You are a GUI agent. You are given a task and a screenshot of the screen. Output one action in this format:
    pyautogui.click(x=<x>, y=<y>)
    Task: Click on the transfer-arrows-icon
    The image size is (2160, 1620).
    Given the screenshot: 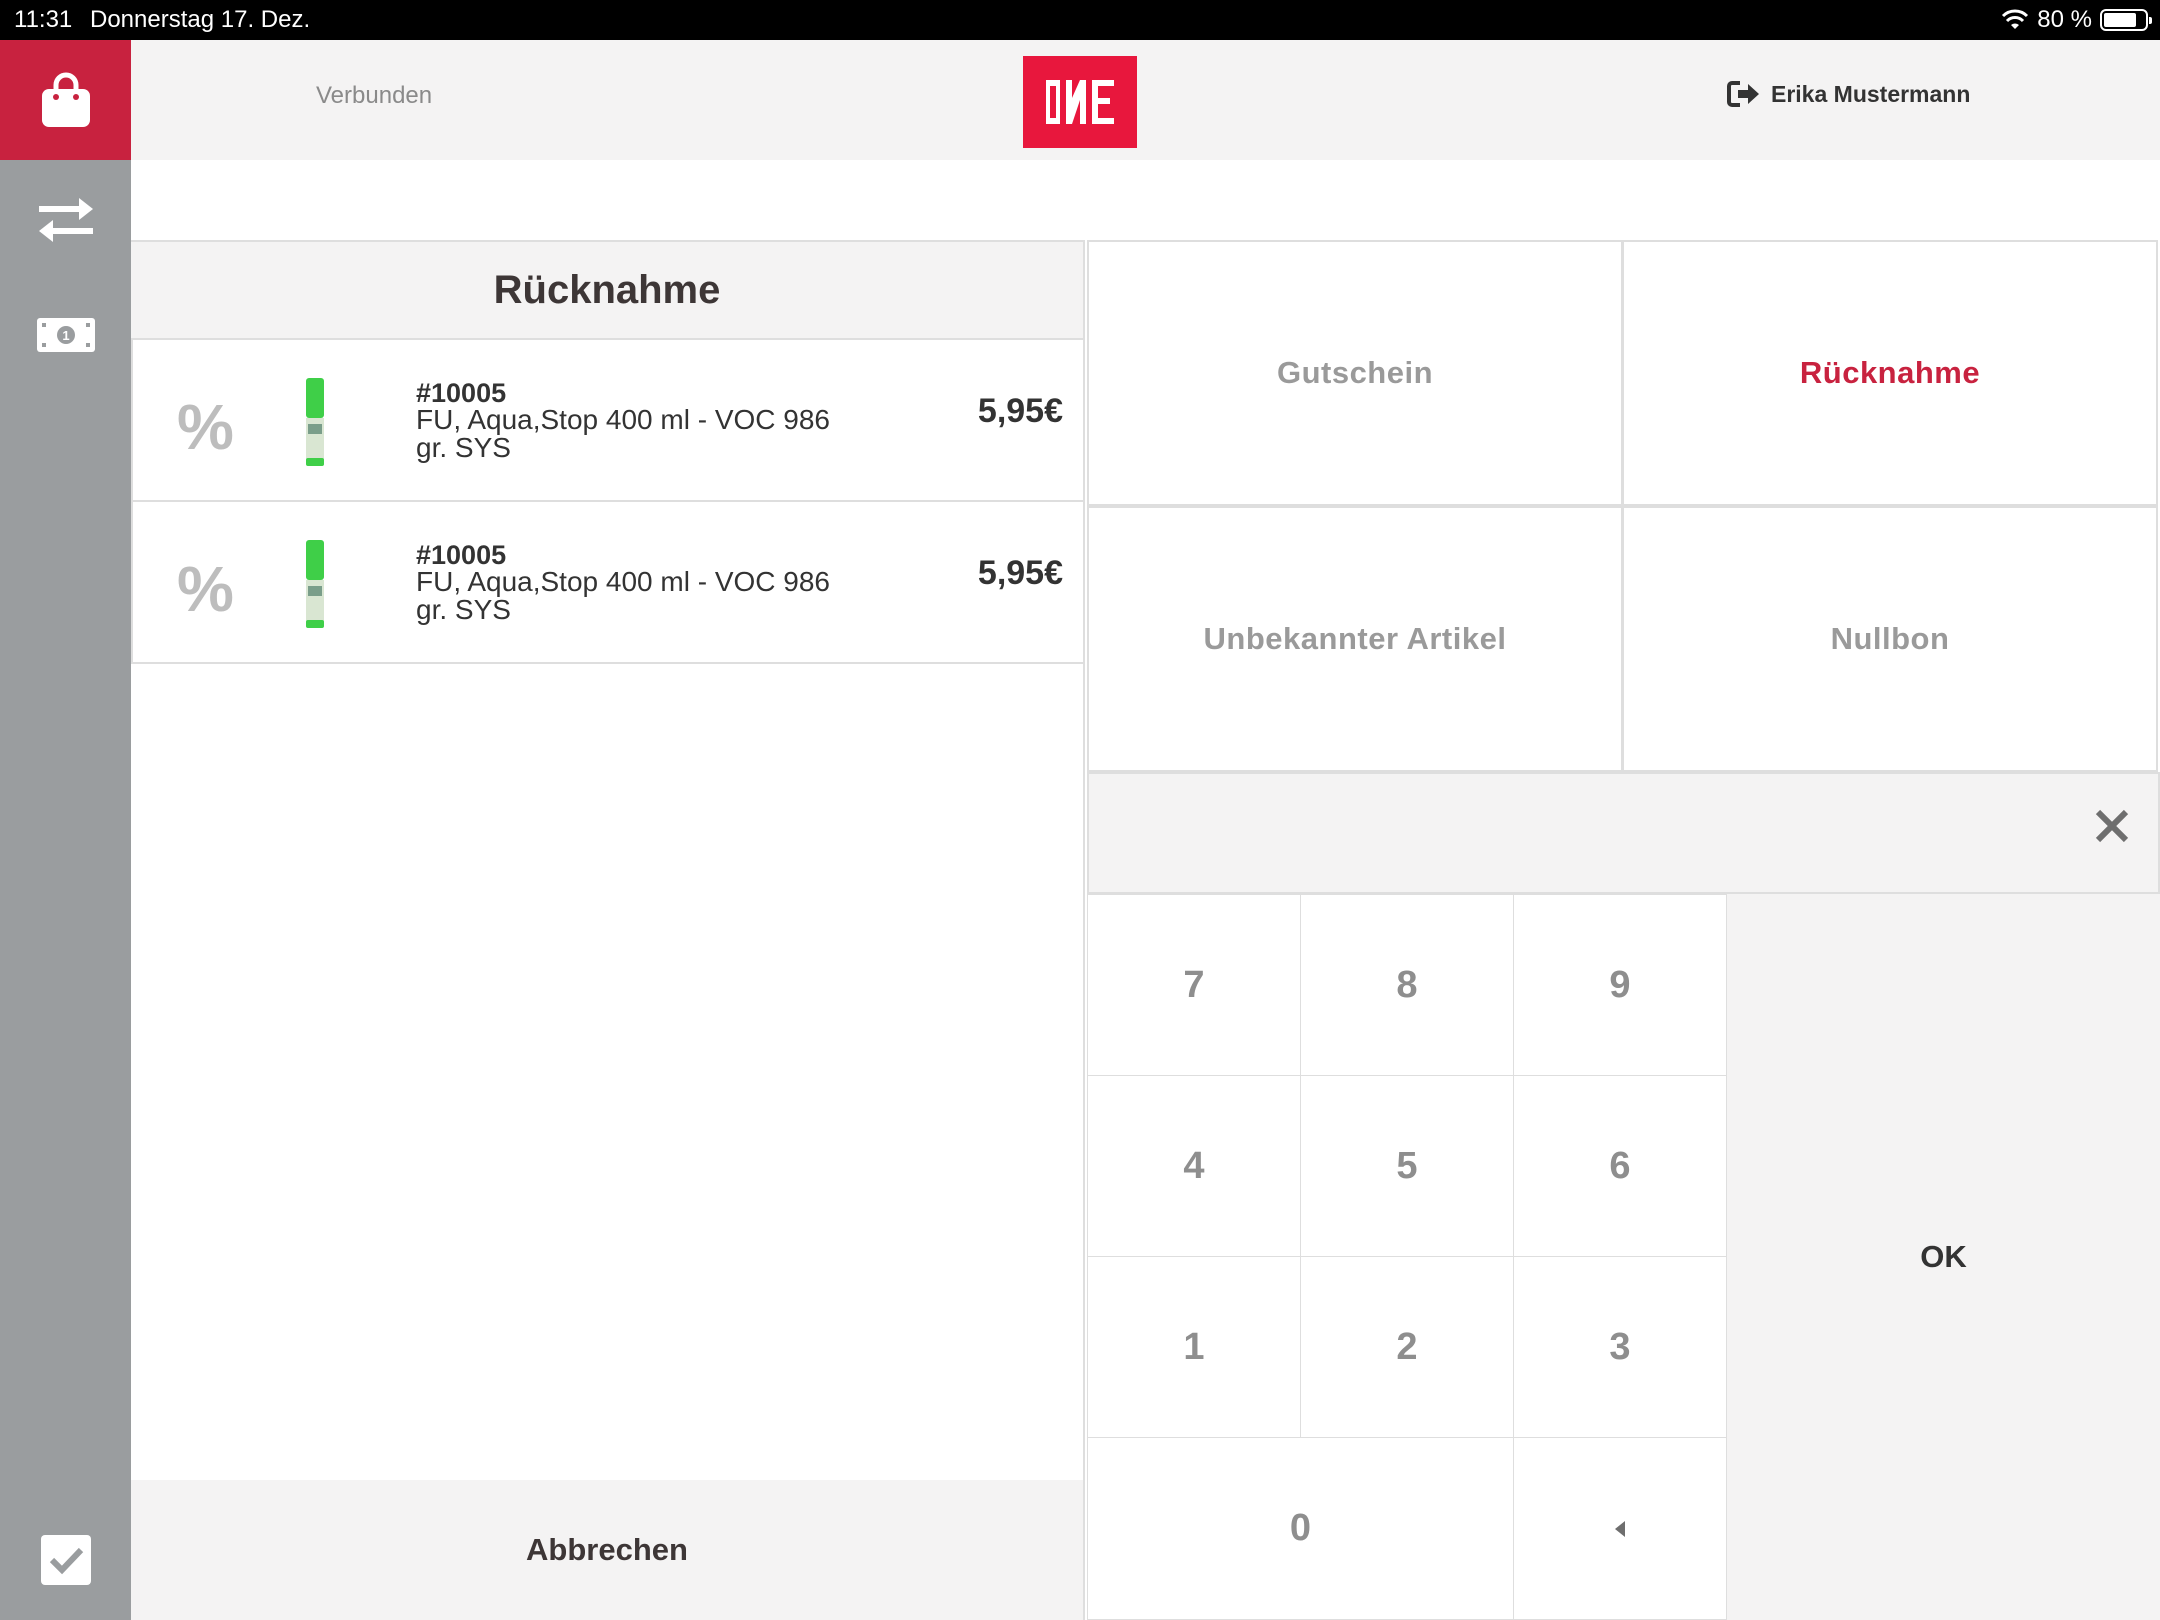 What is the action you would take?
    pyautogui.click(x=65, y=220)
    